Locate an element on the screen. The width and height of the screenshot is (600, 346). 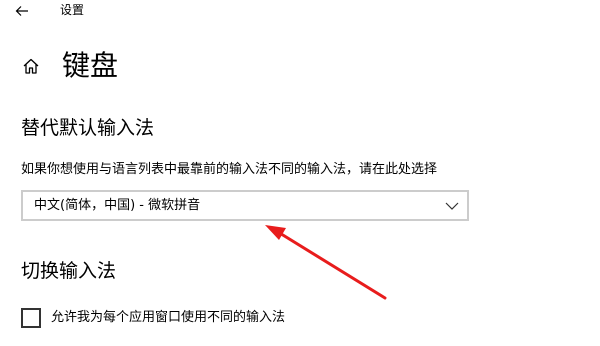
chevron-down-icon is located at coordinates (452, 206).